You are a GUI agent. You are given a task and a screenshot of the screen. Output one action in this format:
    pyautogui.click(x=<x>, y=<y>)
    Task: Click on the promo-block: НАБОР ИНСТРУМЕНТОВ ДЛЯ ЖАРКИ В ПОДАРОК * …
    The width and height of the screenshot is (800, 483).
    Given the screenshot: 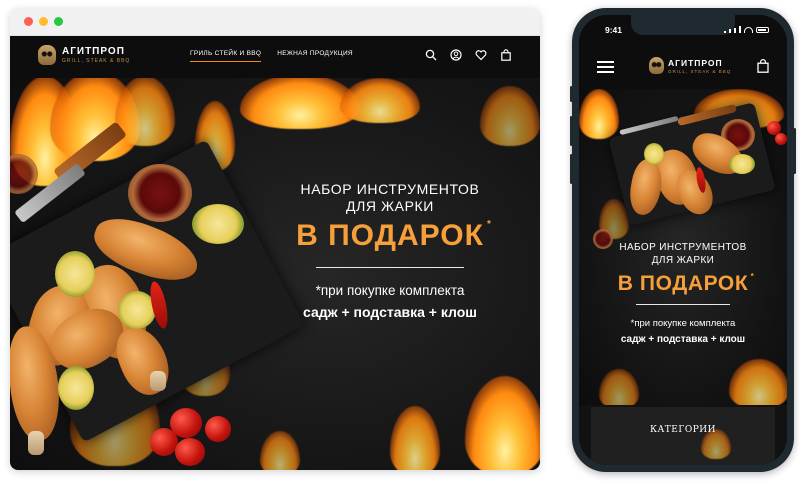 What is the action you would take?
    pyautogui.click(x=390, y=251)
    